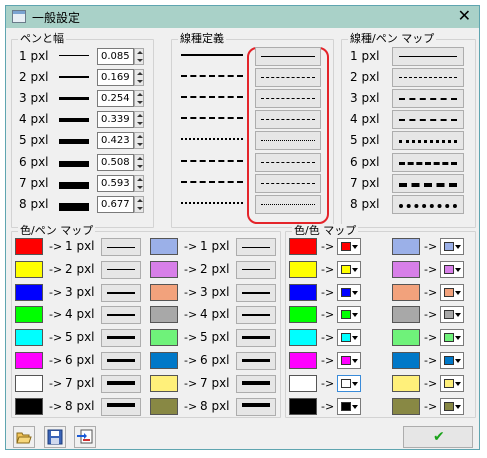 This screenshot has height=458, width=487. Describe the element at coordinates (115, 162) in the screenshot. I see `pen-width-input: 0.508` at that location.